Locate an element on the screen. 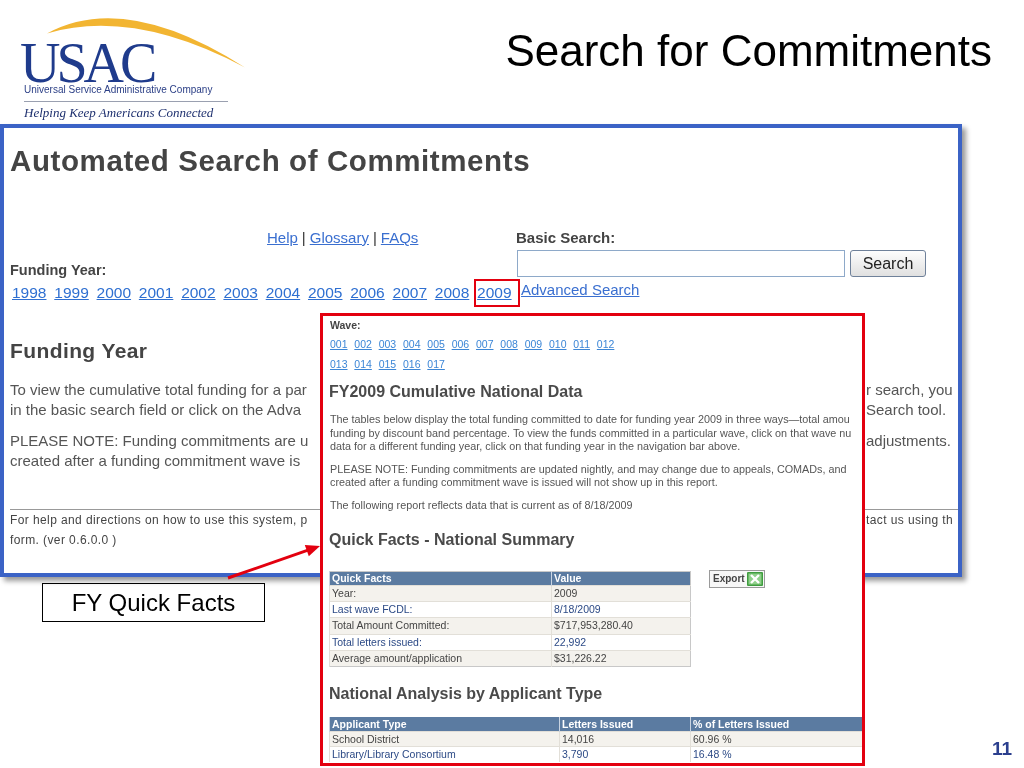 This screenshot has height=768, width=1024. wave-link: 010 is located at coordinates (557, 344).